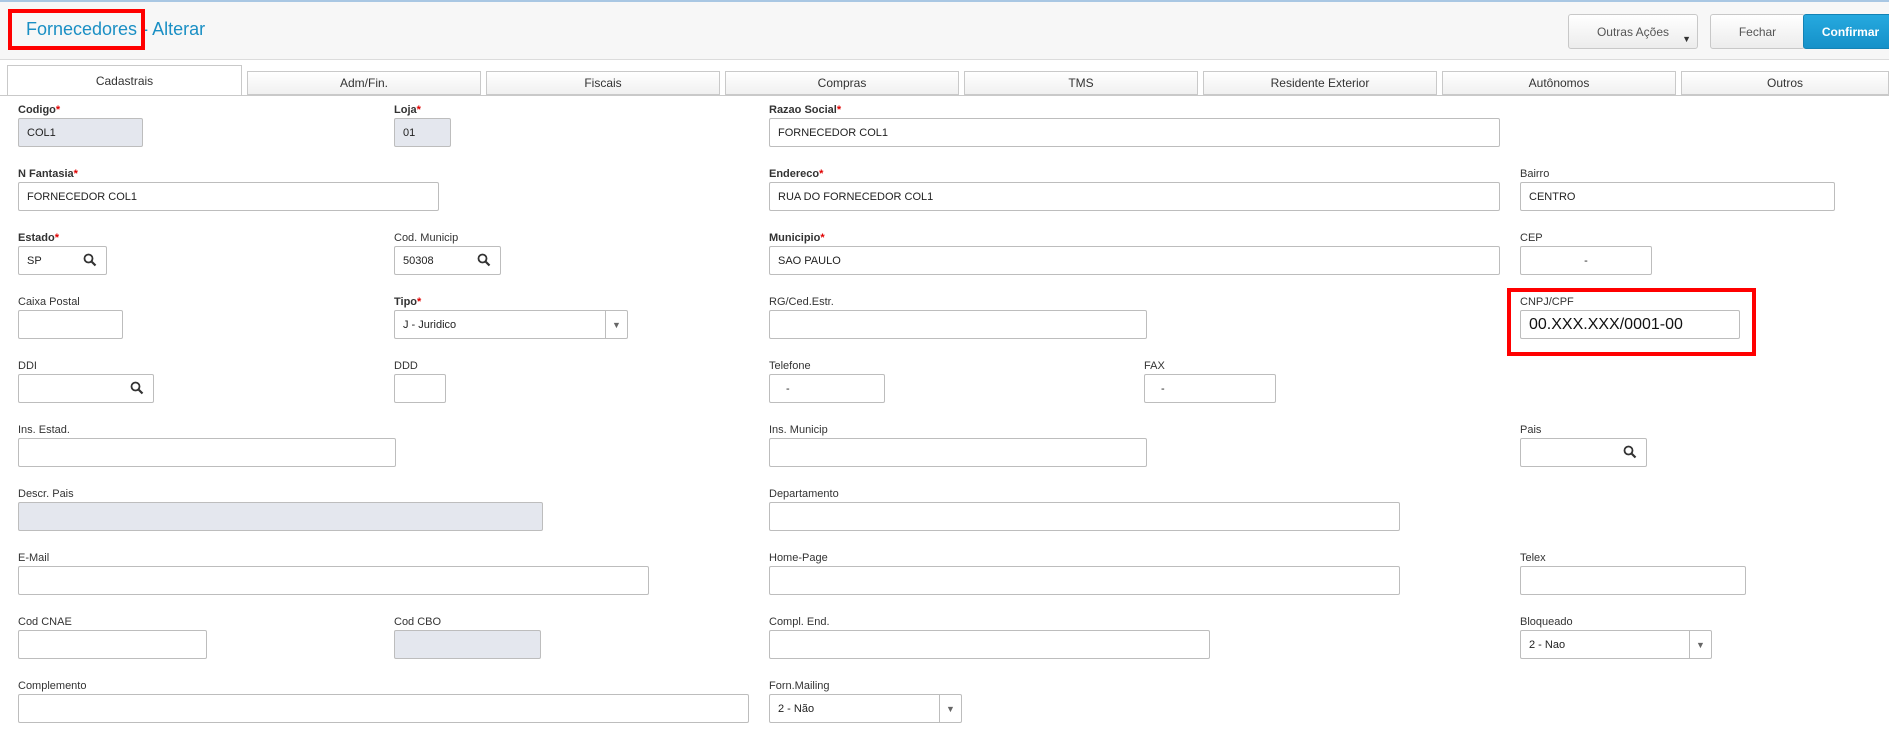 The image size is (1889, 735). What do you see at coordinates (418, 622) in the screenshot?
I see `cod-cbo-label: Cod CBO` at bounding box center [418, 622].